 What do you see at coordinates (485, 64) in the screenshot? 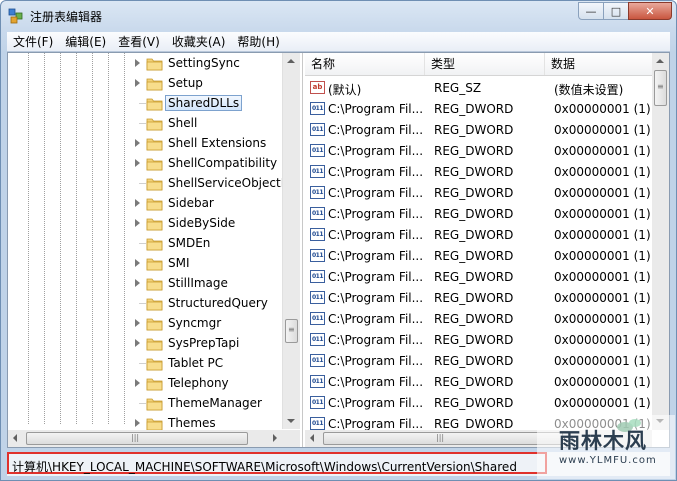
I see `column-header-type: 类型` at bounding box center [485, 64].